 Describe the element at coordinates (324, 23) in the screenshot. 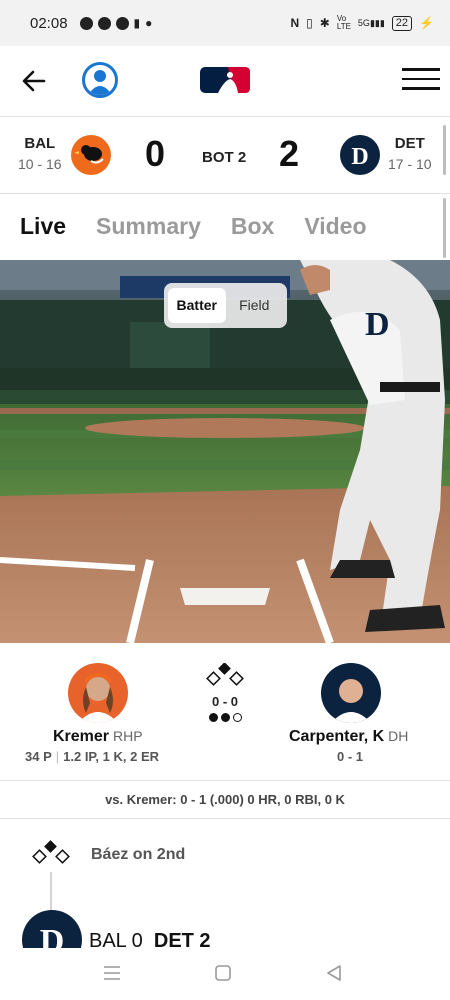

I see `bluetooth-icon: ✱` at that location.